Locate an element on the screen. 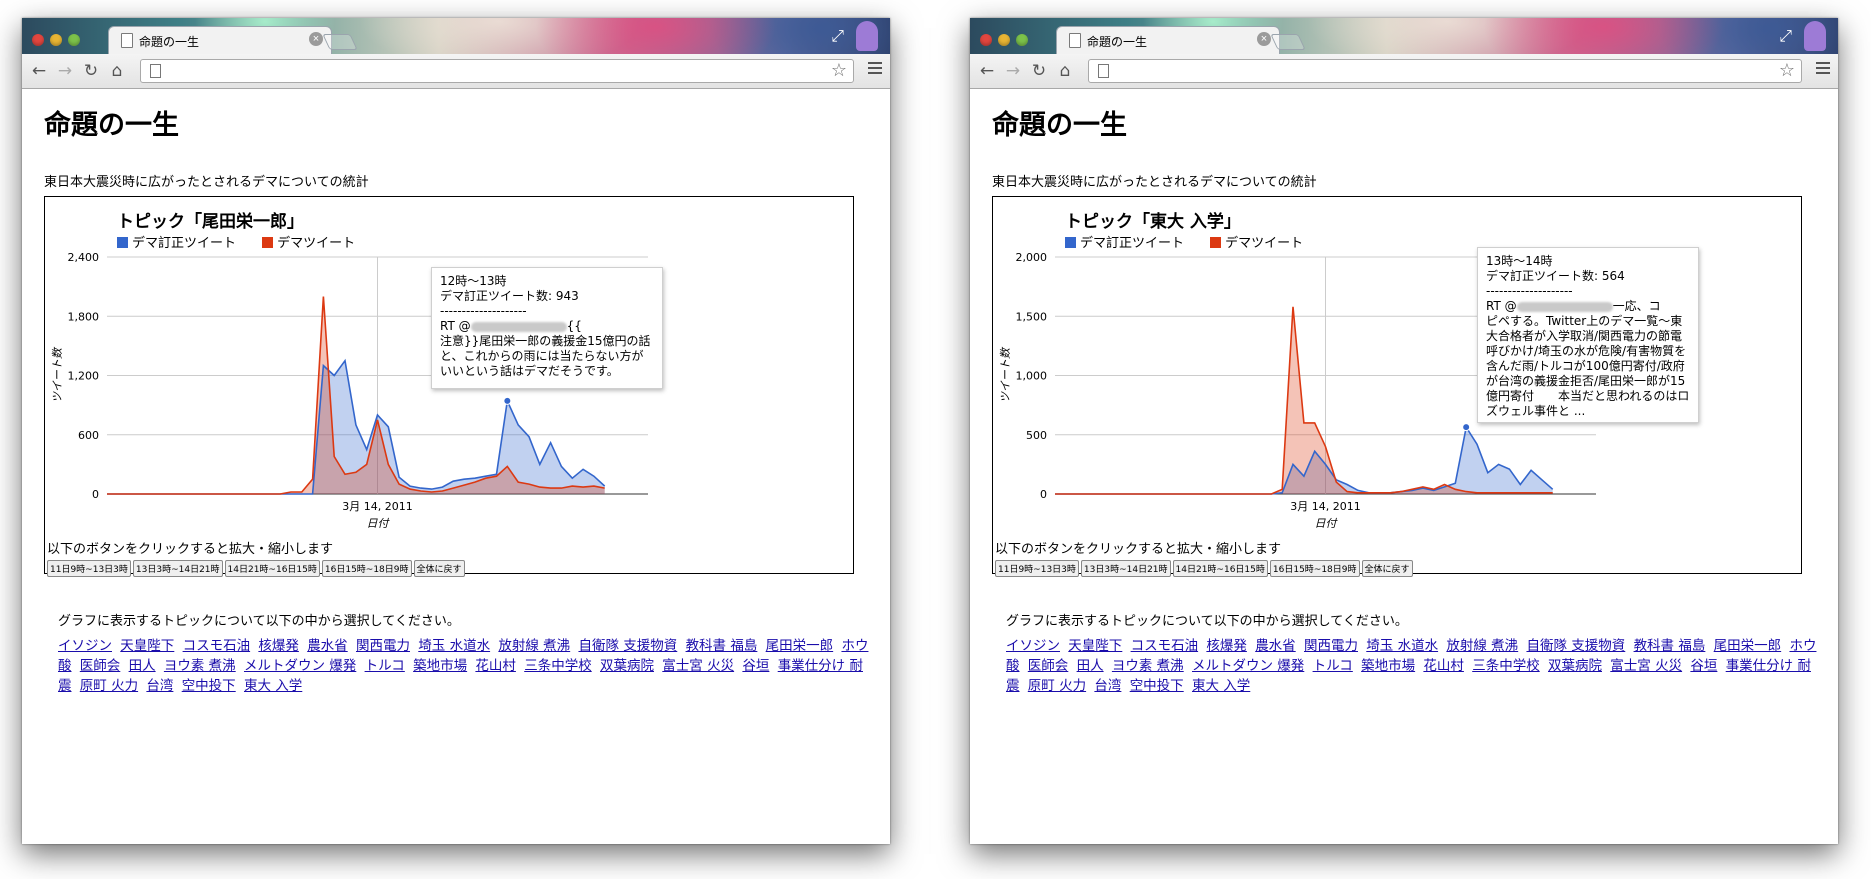 The height and width of the screenshot is (879, 1871). y-axis-label: ツイート数 is located at coordinates (1005, 374).